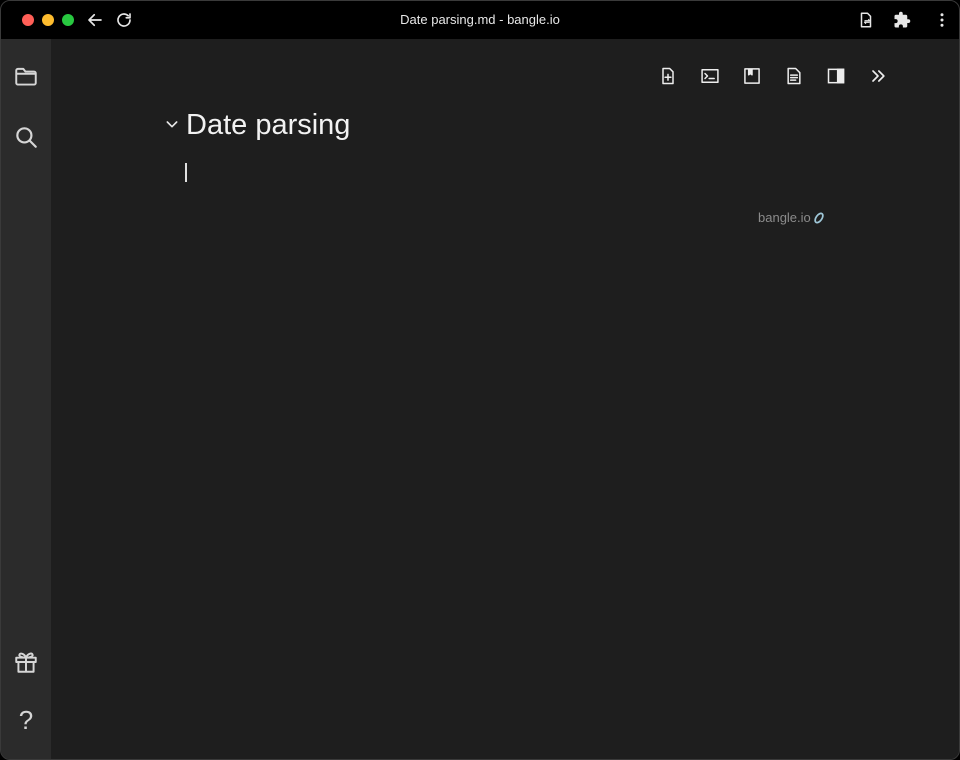  What do you see at coordinates (668, 76) in the screenshot?
I see `new-note-icon` at bounding box center [668, 76].